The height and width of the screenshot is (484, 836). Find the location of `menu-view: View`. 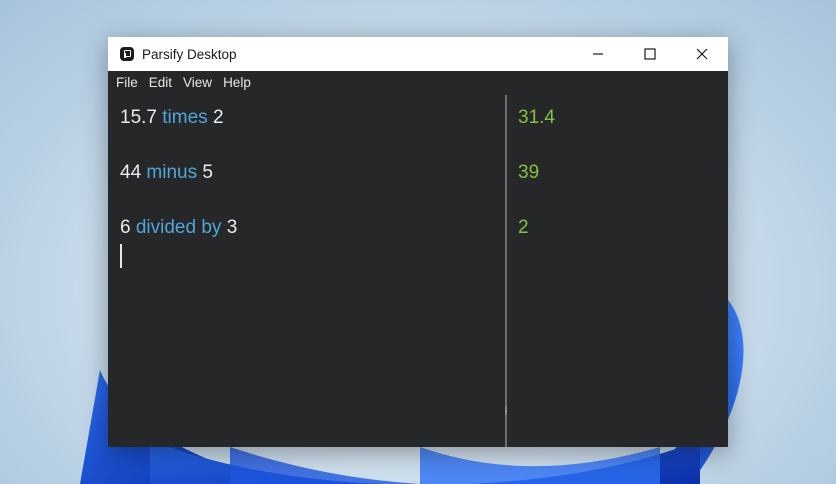

menu-view: View is located at coordinates (197, 82).